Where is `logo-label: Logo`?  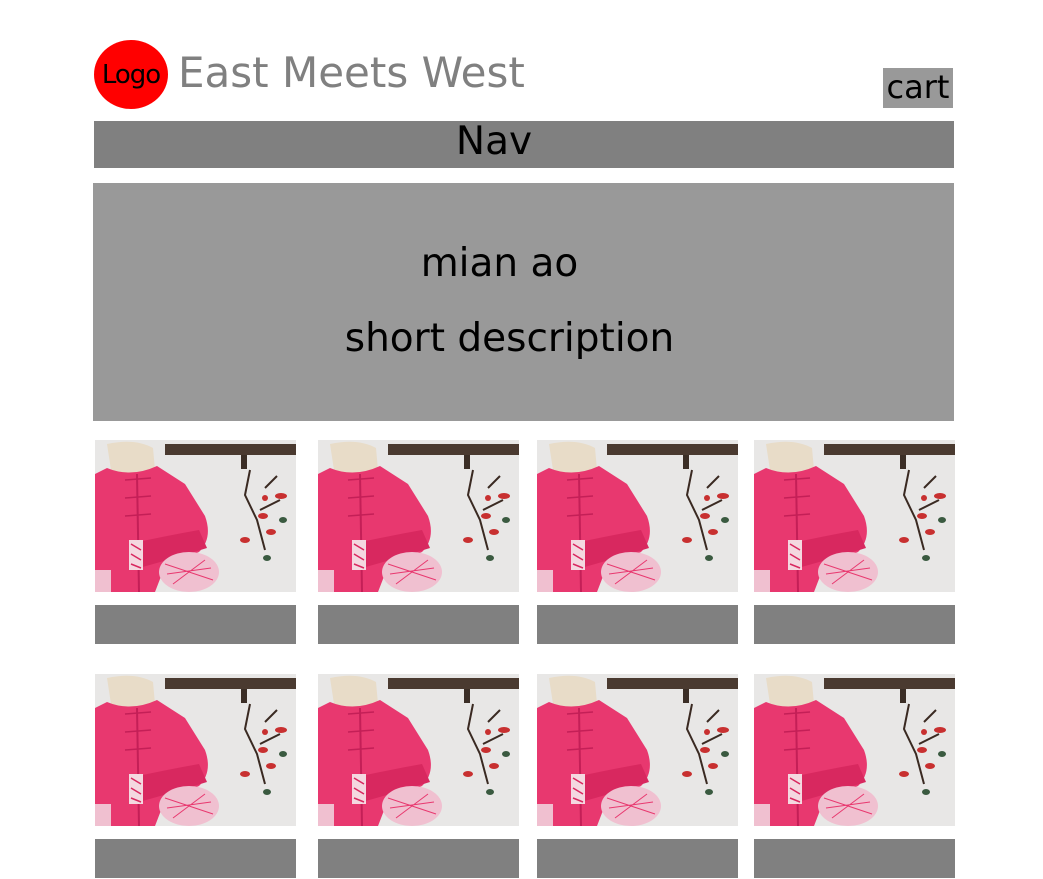 logo-label: Logo is located at coordinates (131, 74).